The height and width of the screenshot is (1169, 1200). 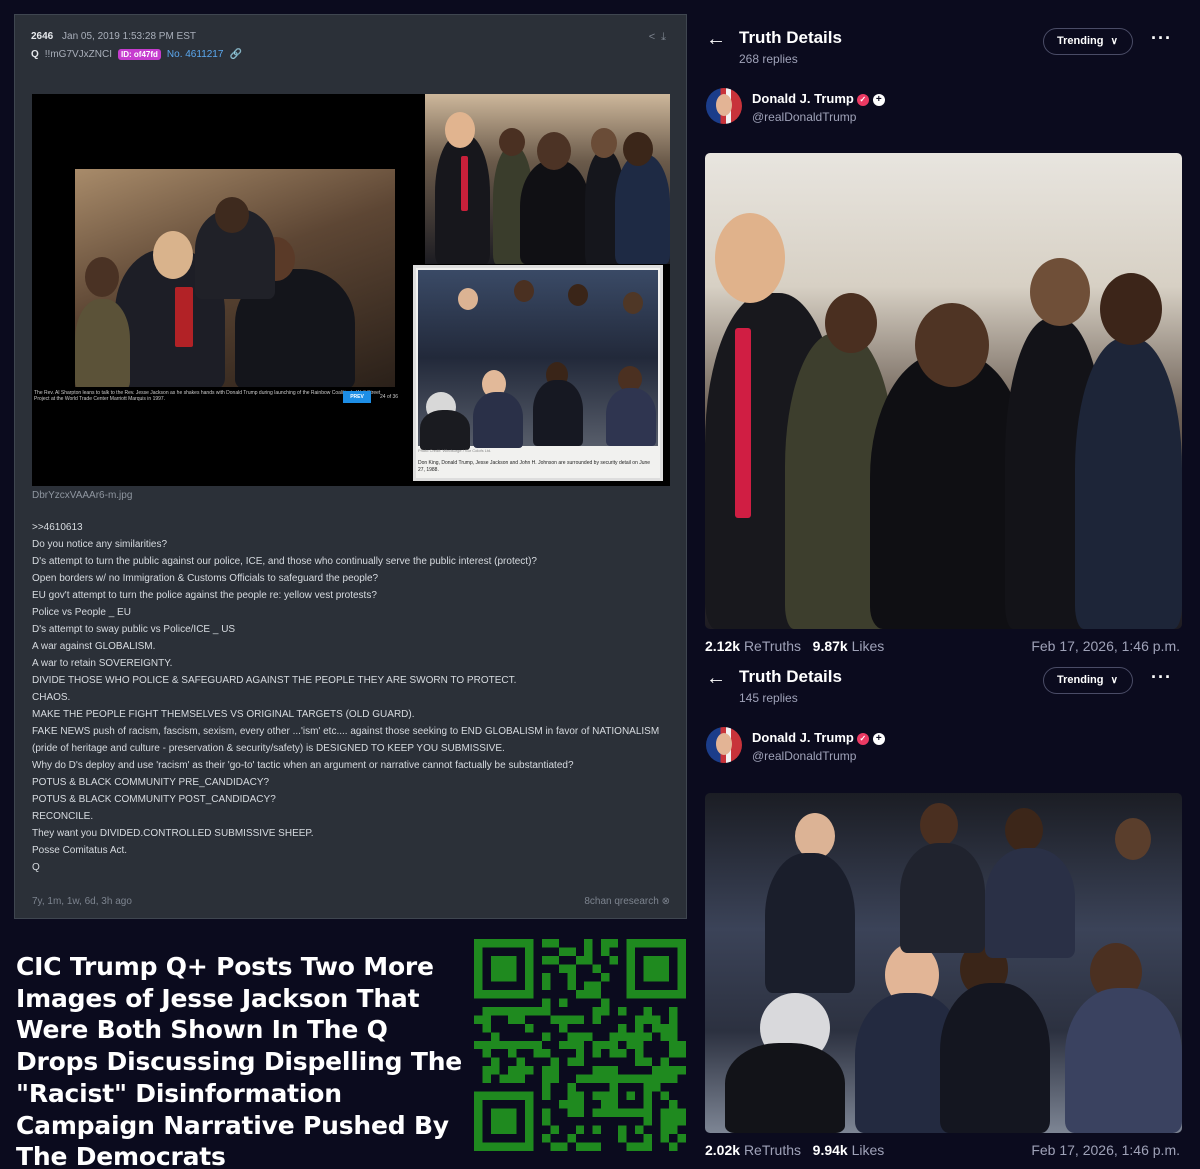 I want to click on likes-count: 9.94k, so click(x=830, y=1150).